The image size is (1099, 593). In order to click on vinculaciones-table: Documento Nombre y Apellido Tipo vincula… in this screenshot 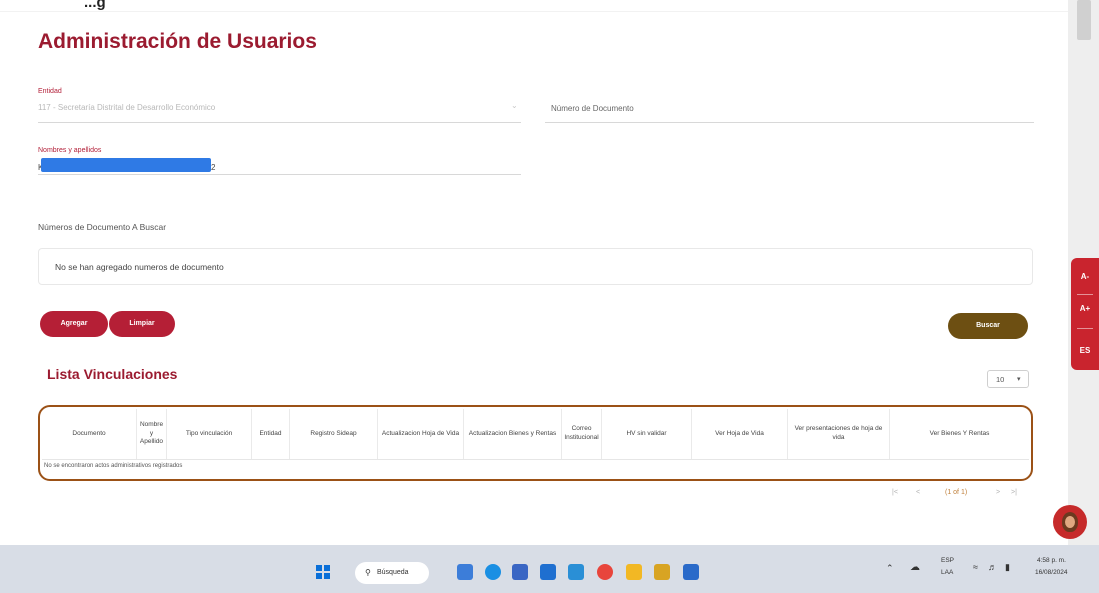, I will do `click(535, 440)`.